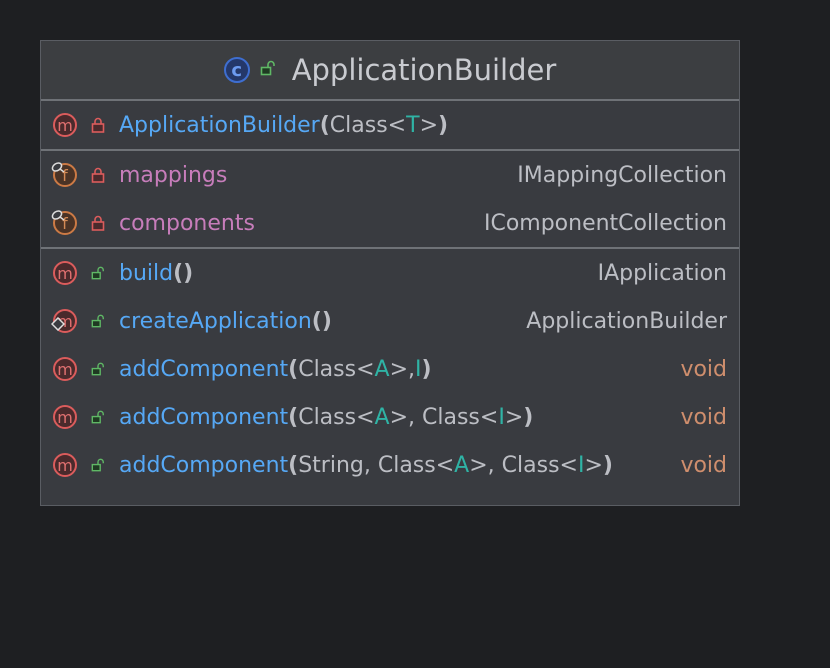  I want to click on field-row: f mappings IMappingCollection, so click(390, 175).